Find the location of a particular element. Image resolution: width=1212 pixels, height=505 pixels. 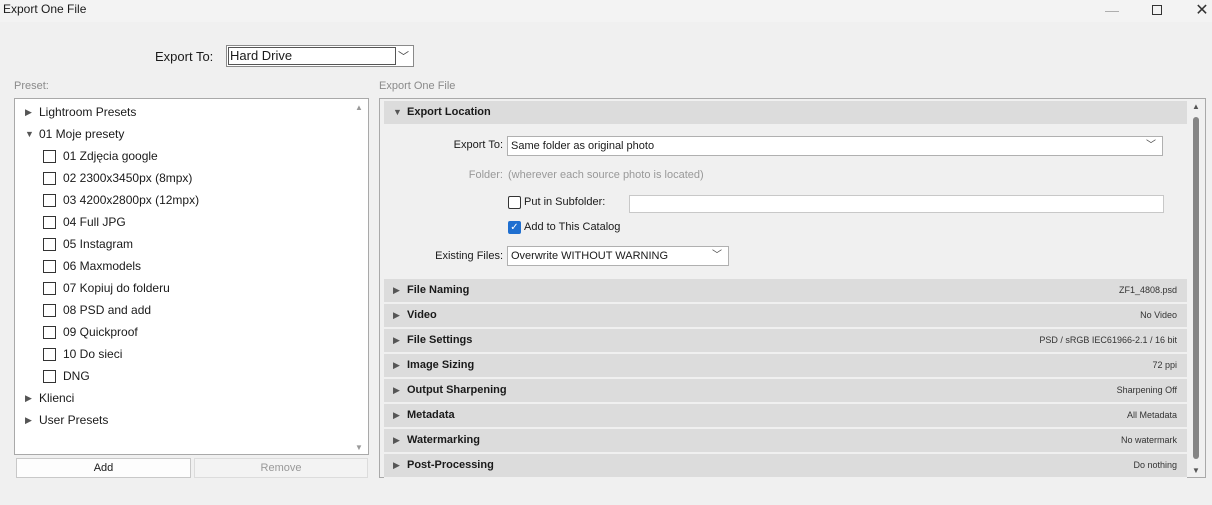

scroll-thumb is located at coordinates (1196, 288).